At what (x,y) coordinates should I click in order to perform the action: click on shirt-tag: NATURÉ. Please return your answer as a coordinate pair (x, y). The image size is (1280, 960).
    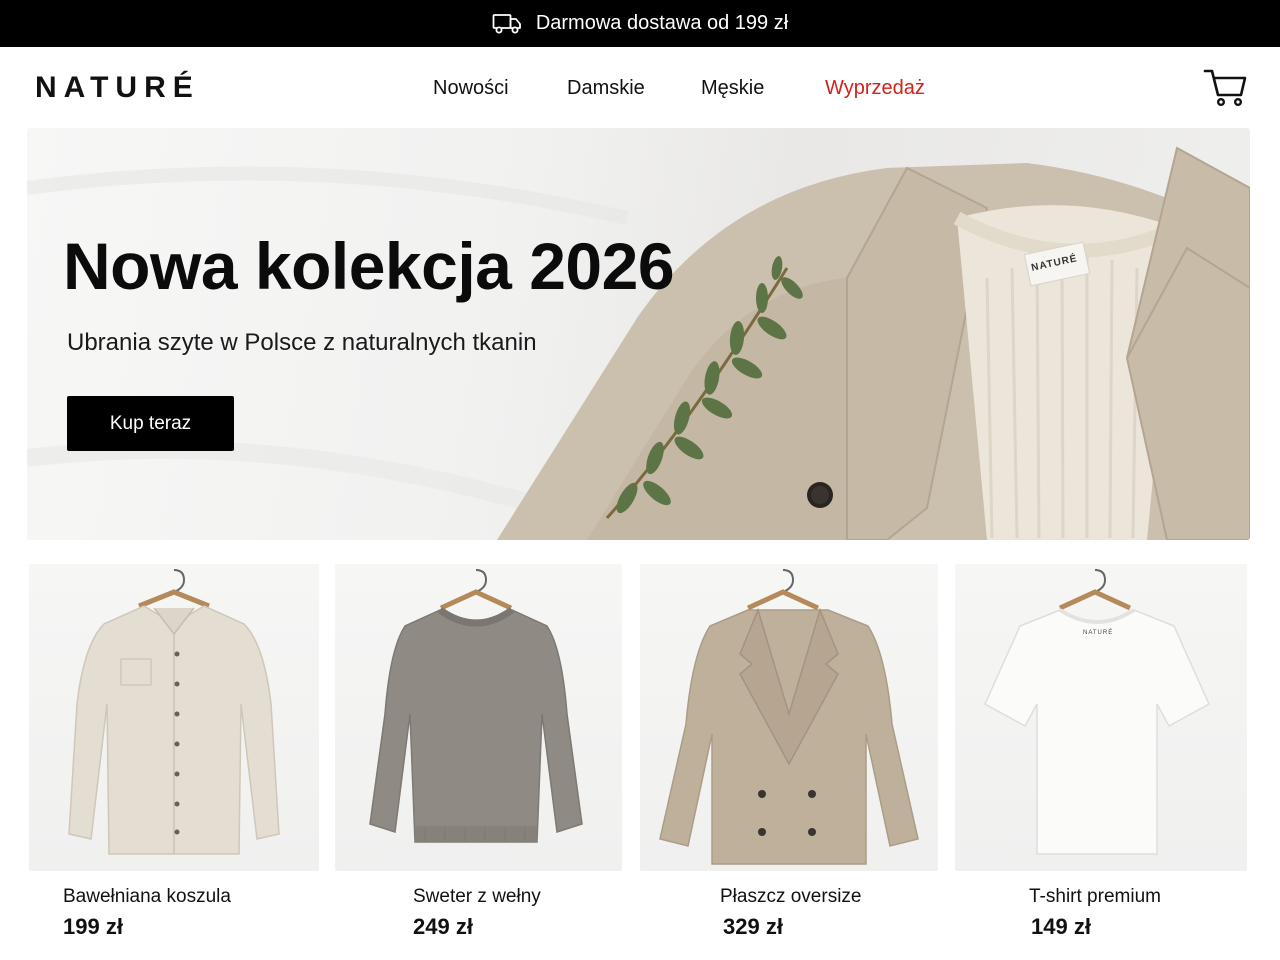
    Looking at the image, I should click on (1098, 633).